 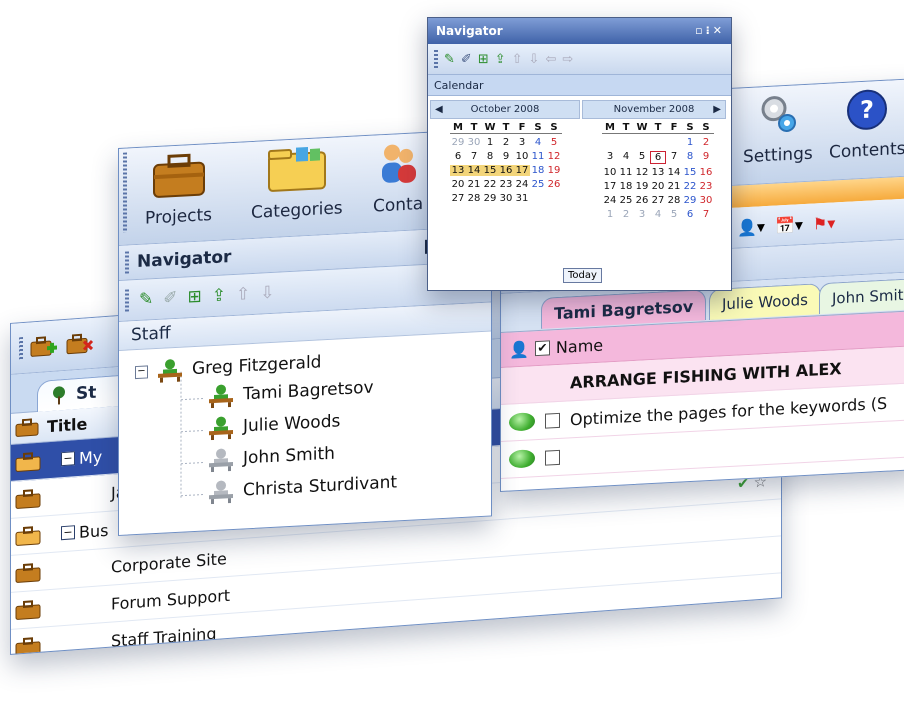 I want to click on day-cell: 13, so click(x=658, y=172).